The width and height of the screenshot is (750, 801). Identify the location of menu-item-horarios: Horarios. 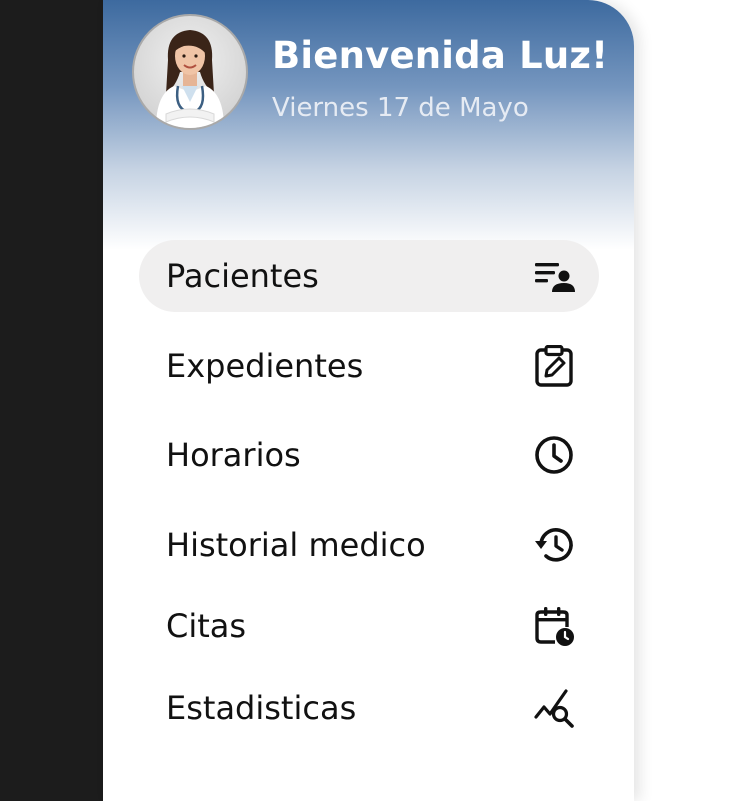
(369, 455).